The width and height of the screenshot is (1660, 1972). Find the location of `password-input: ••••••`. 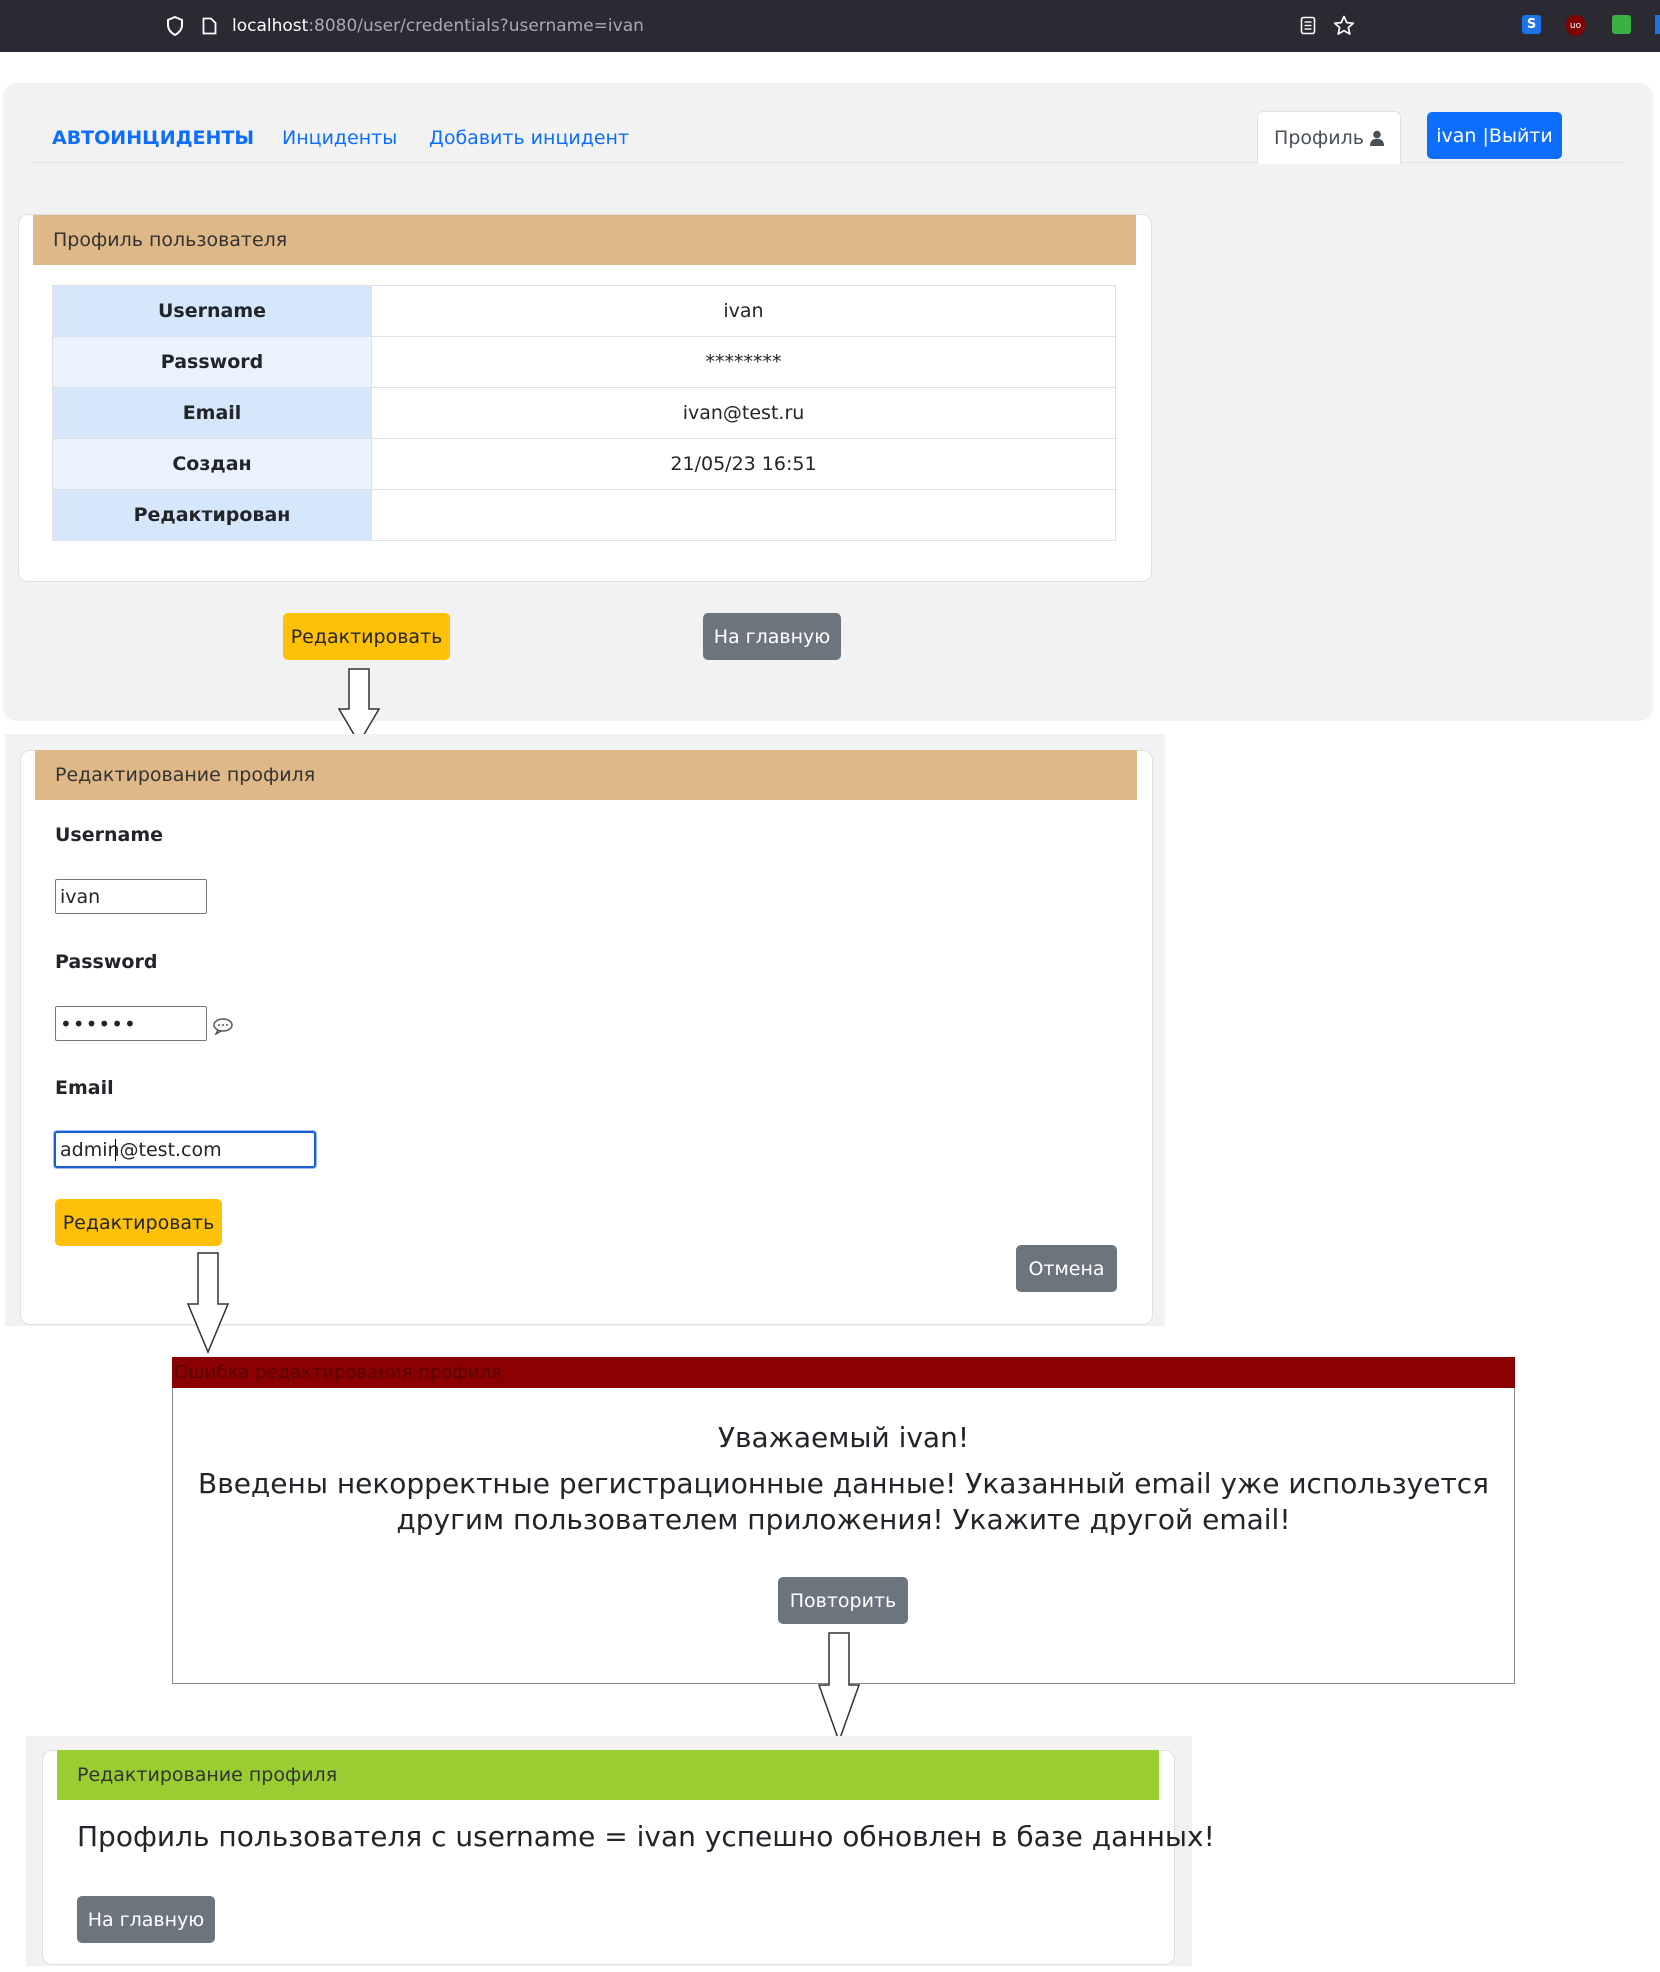

password-input: •••••• is located at coordinates (131, 1023).